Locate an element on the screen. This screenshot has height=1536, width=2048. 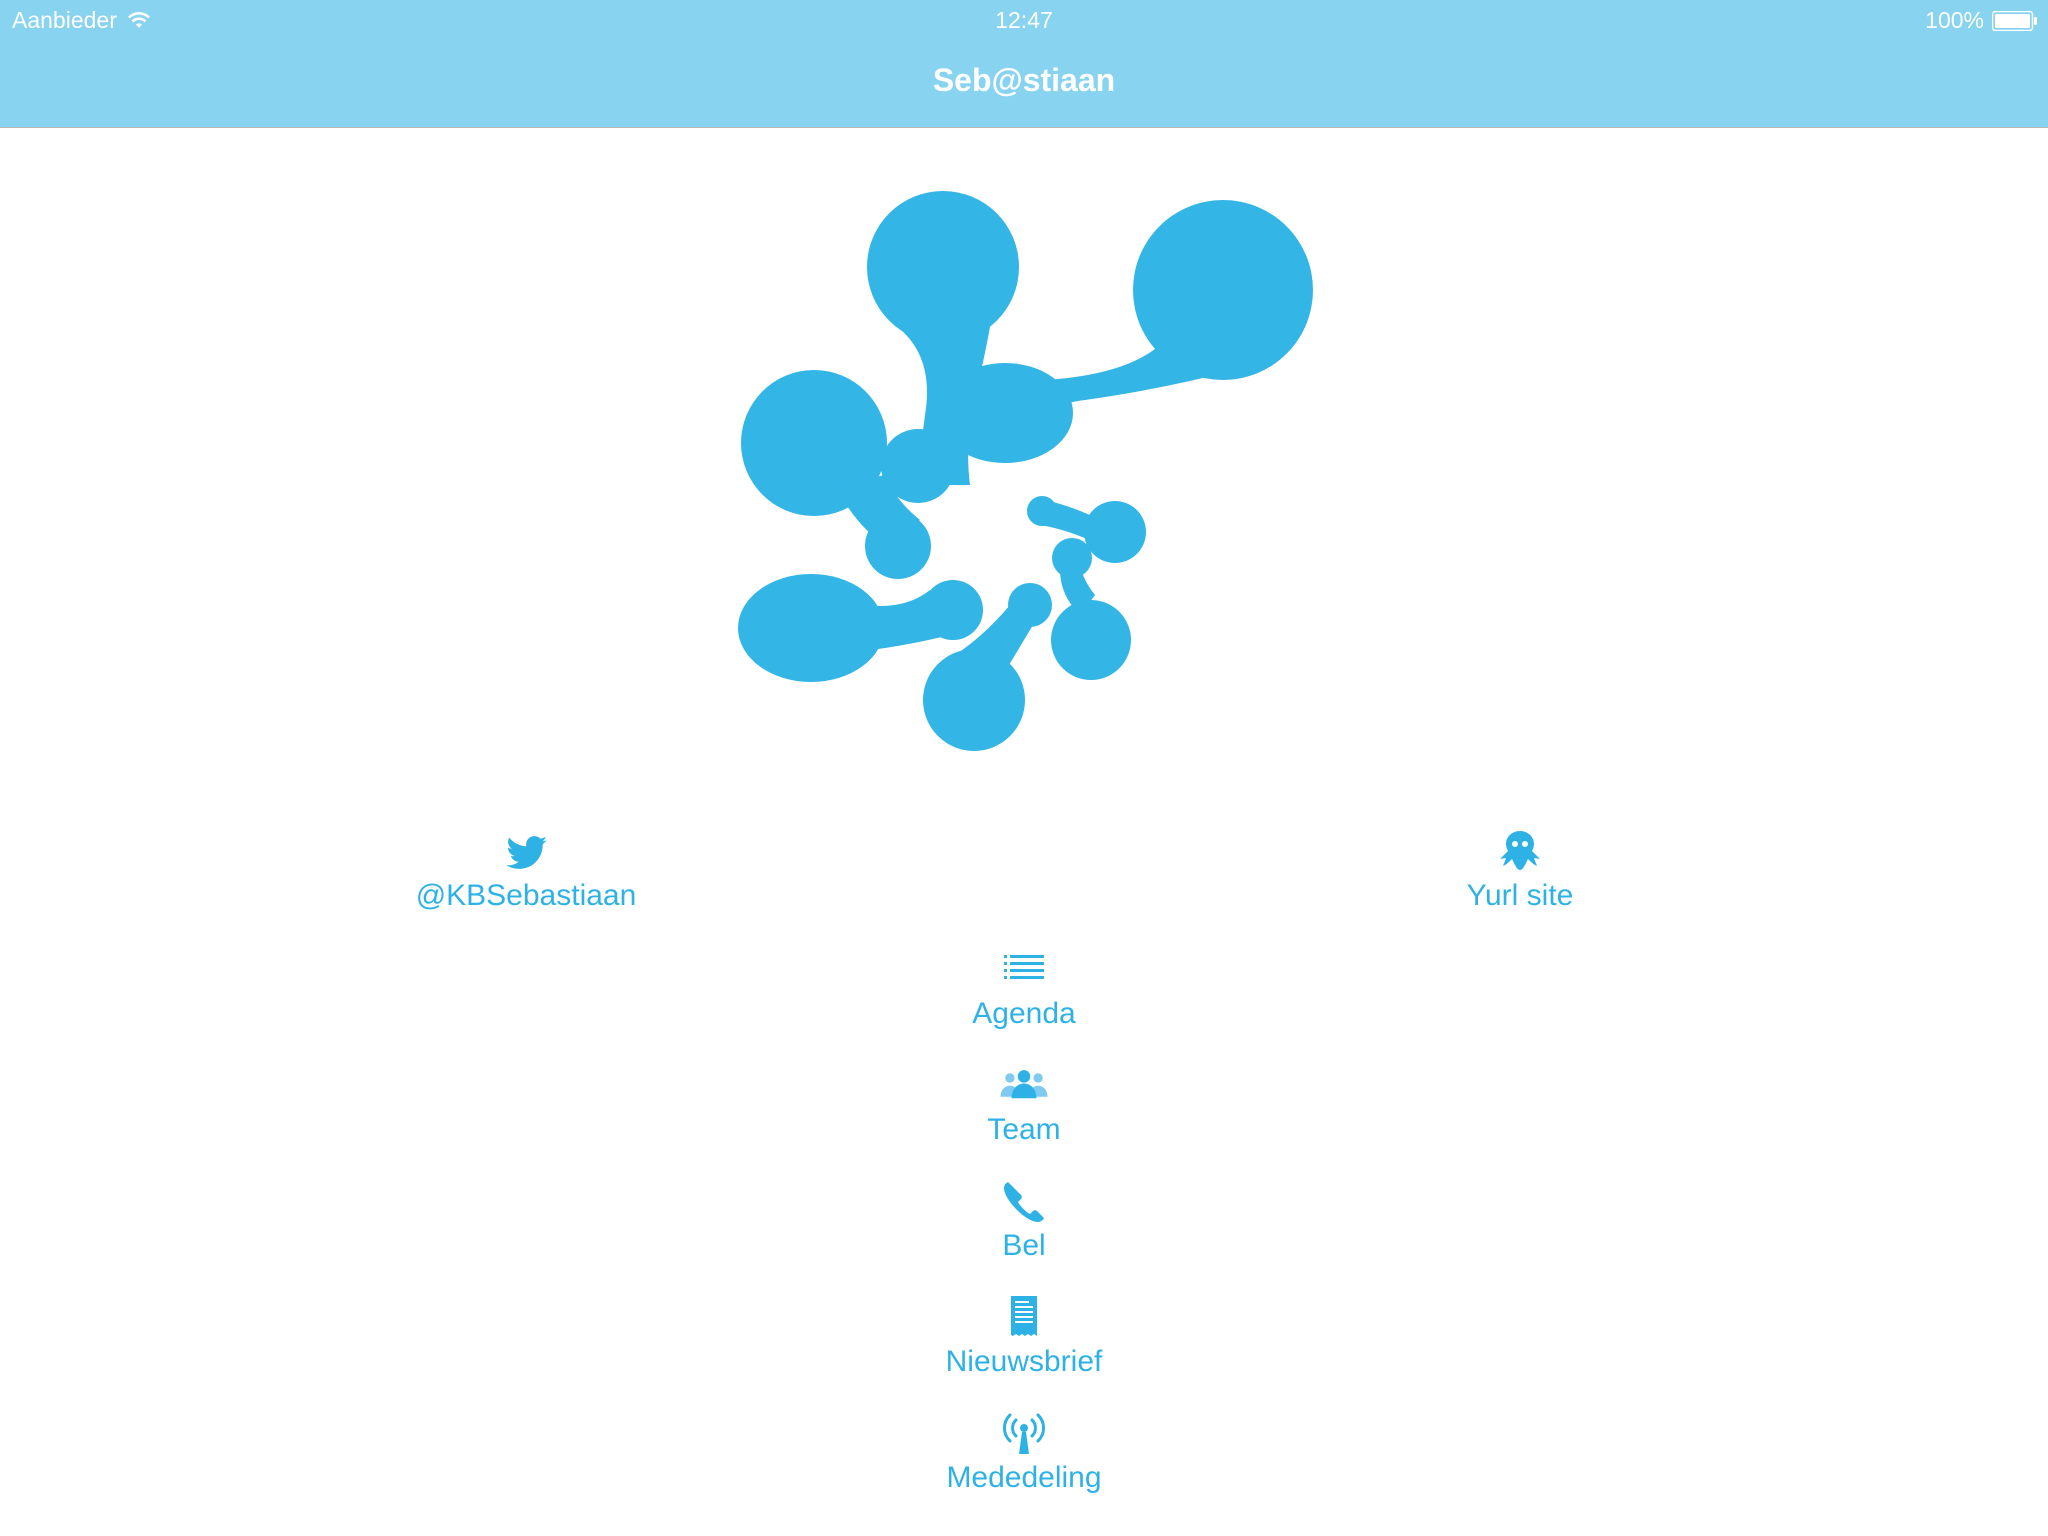
navigation-bar: Aanbieder 12:47 100% Seb@stiaan is located at coordinates (1024, 64).